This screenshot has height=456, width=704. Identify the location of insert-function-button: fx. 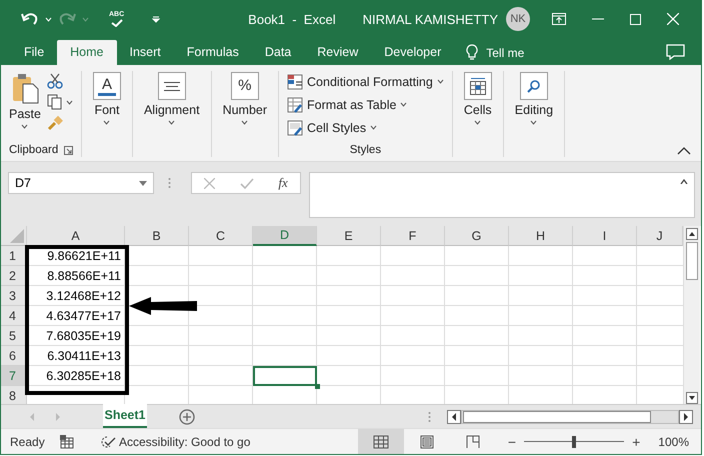
(283, 183).